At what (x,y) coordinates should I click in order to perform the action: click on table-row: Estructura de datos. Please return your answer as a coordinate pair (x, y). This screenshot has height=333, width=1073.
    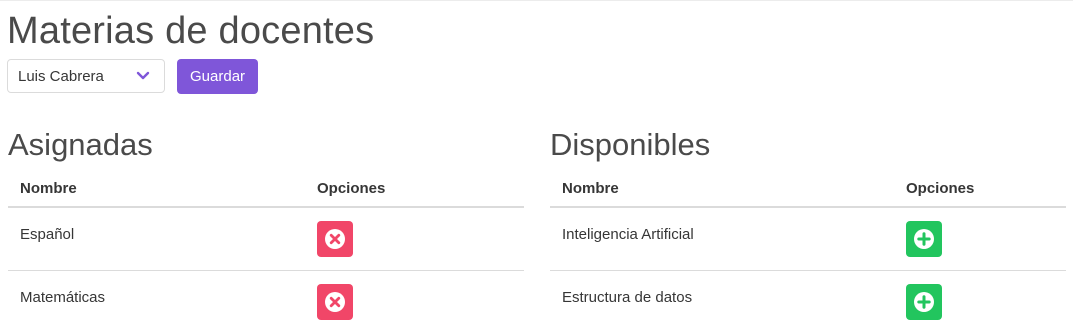
    Looking at the image, I should click on (808, 302).